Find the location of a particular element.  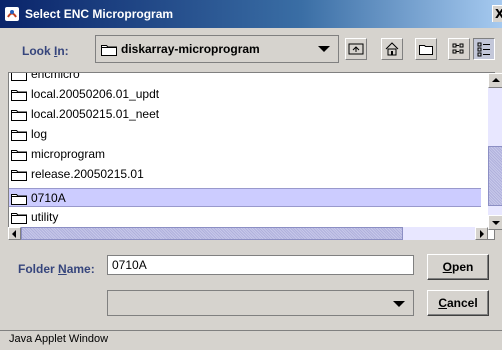

open-button: Open is located at coordinates (458, 267).